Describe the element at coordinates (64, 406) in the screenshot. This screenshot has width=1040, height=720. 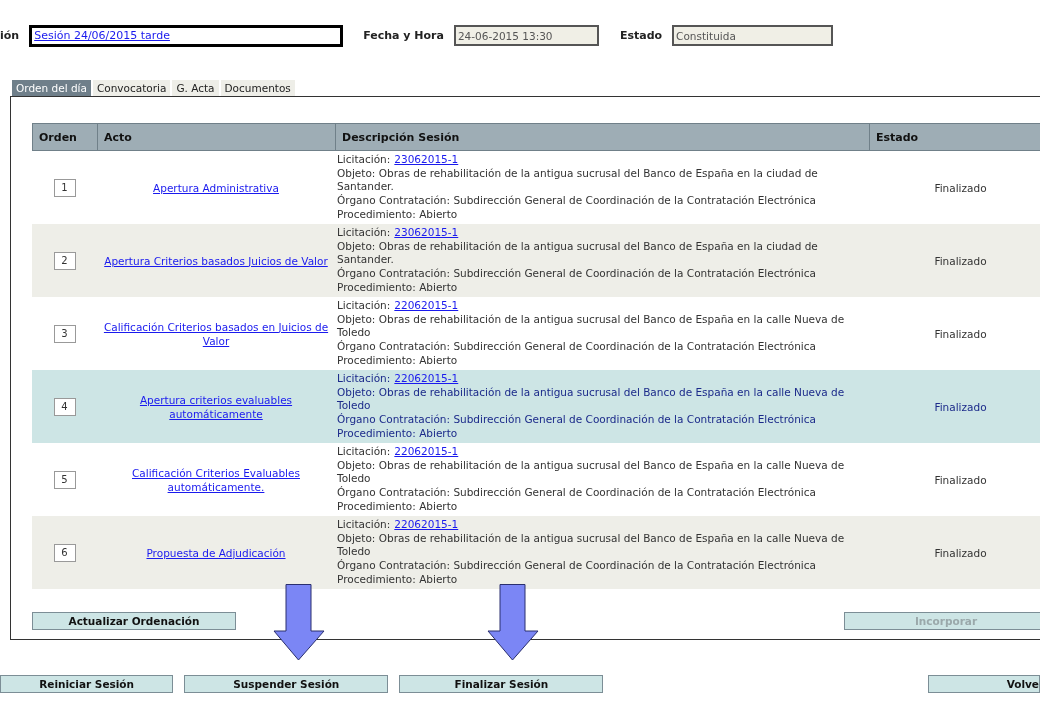
I see `order-field: 4` at that location.